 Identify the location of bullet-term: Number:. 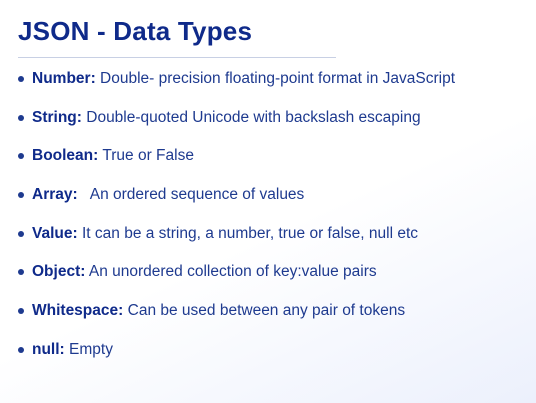
(64, 78).